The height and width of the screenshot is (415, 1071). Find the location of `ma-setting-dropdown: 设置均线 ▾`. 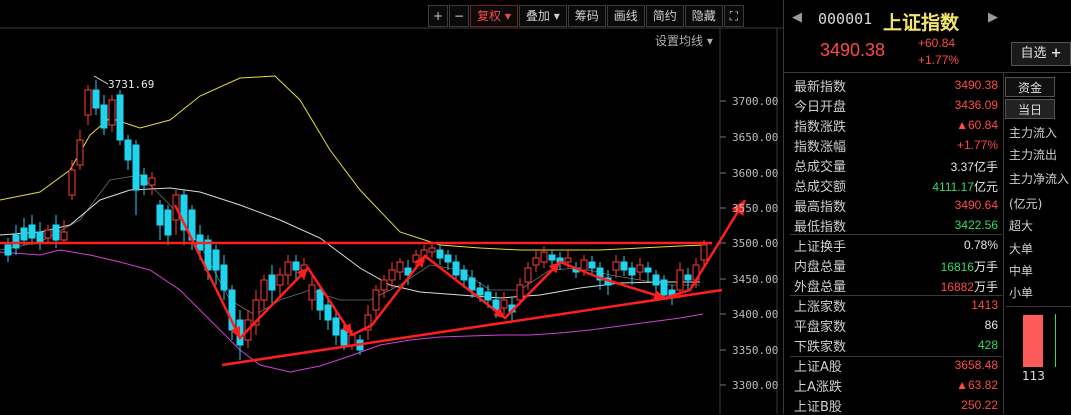

ma-setting-dropdown: 设置均线 ▾ is located at coordinates (684, 40).